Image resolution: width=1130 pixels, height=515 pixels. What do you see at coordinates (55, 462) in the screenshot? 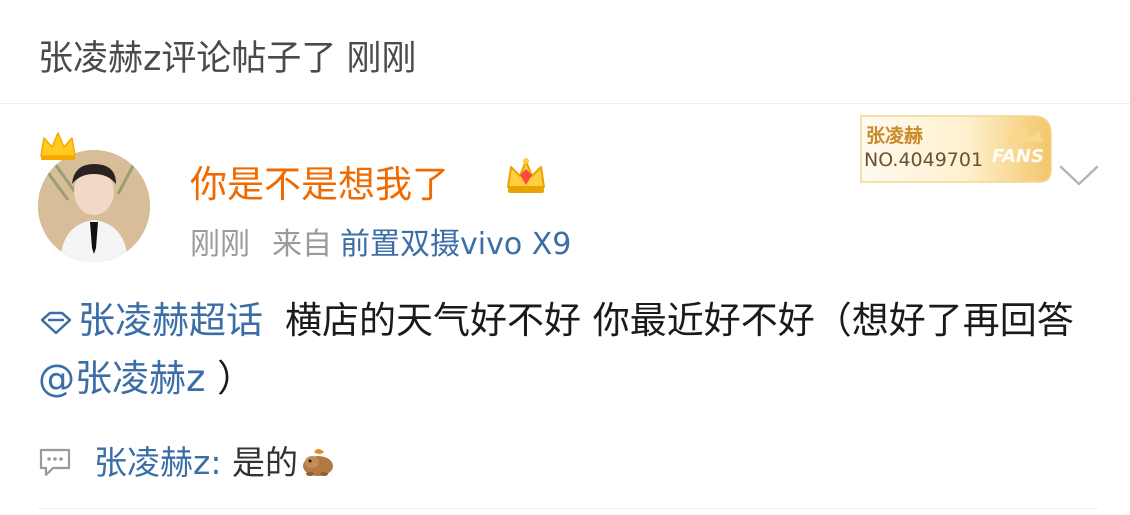
I see `comment-icon` at bounding box center [55, 462].